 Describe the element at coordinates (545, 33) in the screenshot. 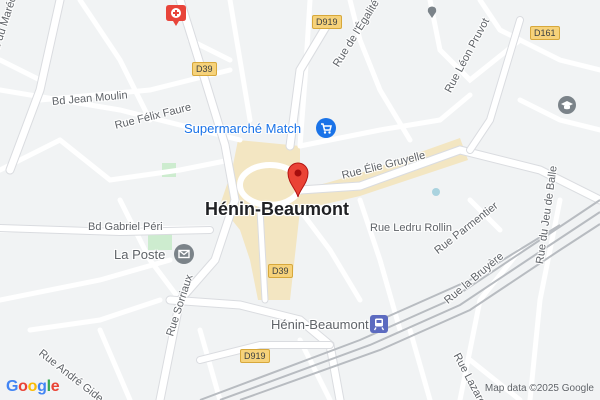

I see `road-shield-d161: D161` at that location.